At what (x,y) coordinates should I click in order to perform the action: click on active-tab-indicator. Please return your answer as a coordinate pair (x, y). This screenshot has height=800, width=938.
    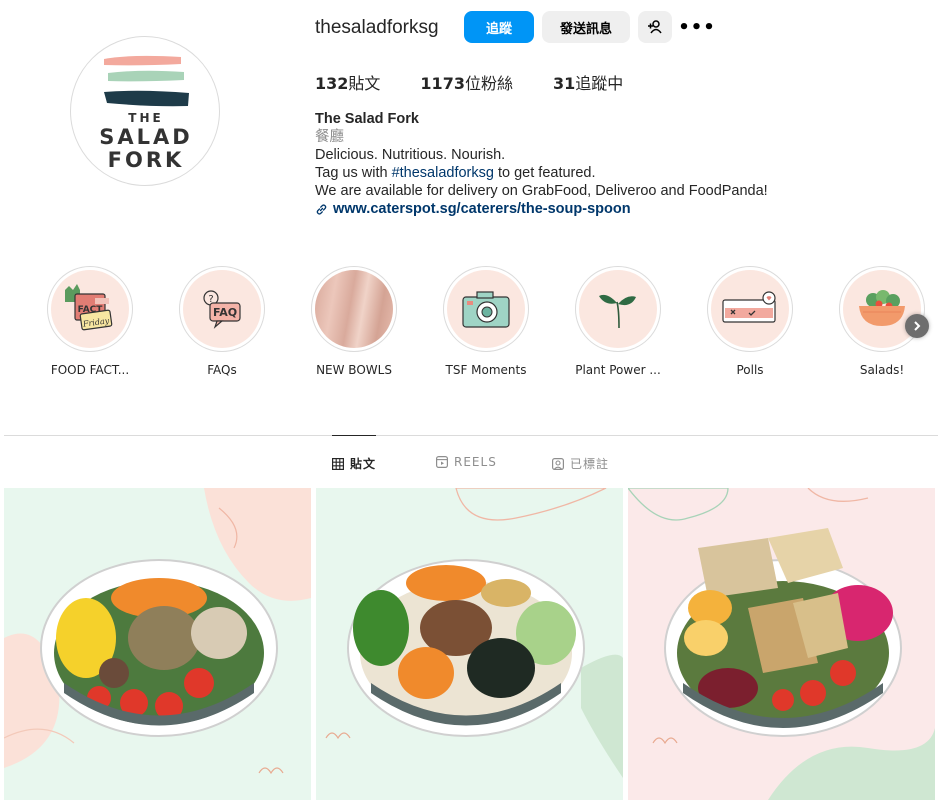
    Looking at the image, I should click on (354, 435).